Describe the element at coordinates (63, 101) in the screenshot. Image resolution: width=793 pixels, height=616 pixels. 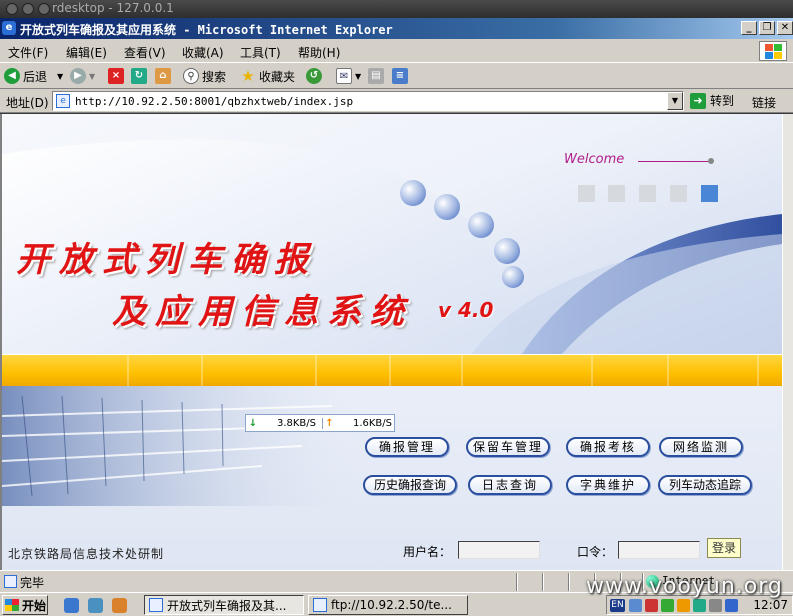
I see `page-icon: e` at that location.